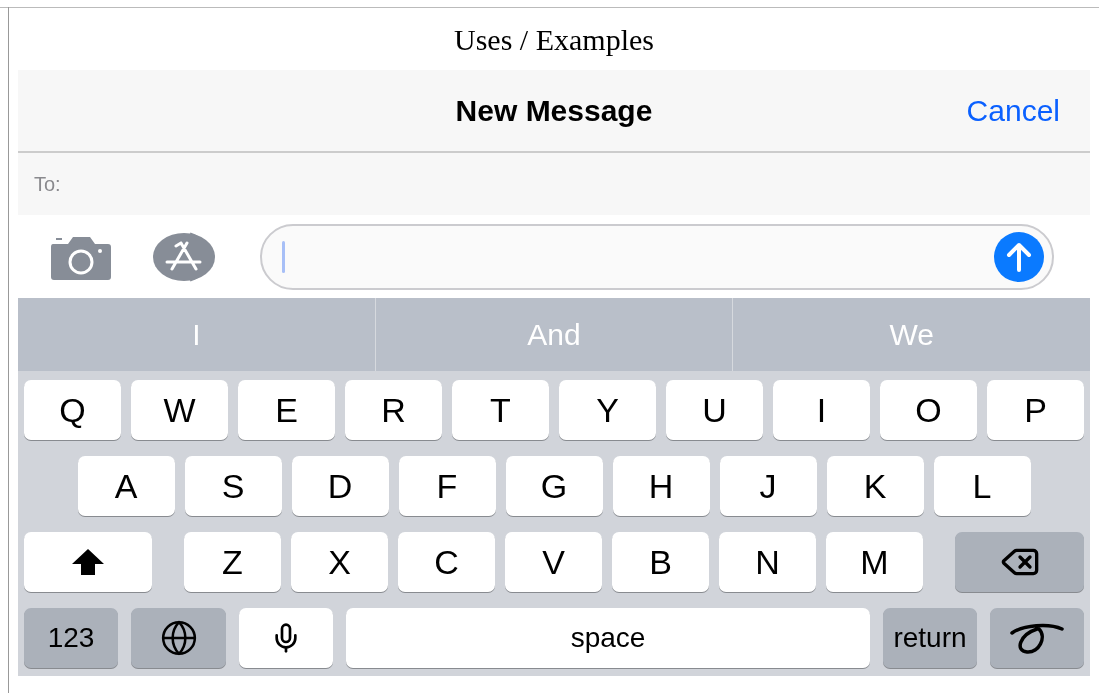 This screenshot has width=1099, height=693. What do you see at coordinates (126, 486) in the screenshot?
I see `letter-key: A` at bounding box center [126, 486].